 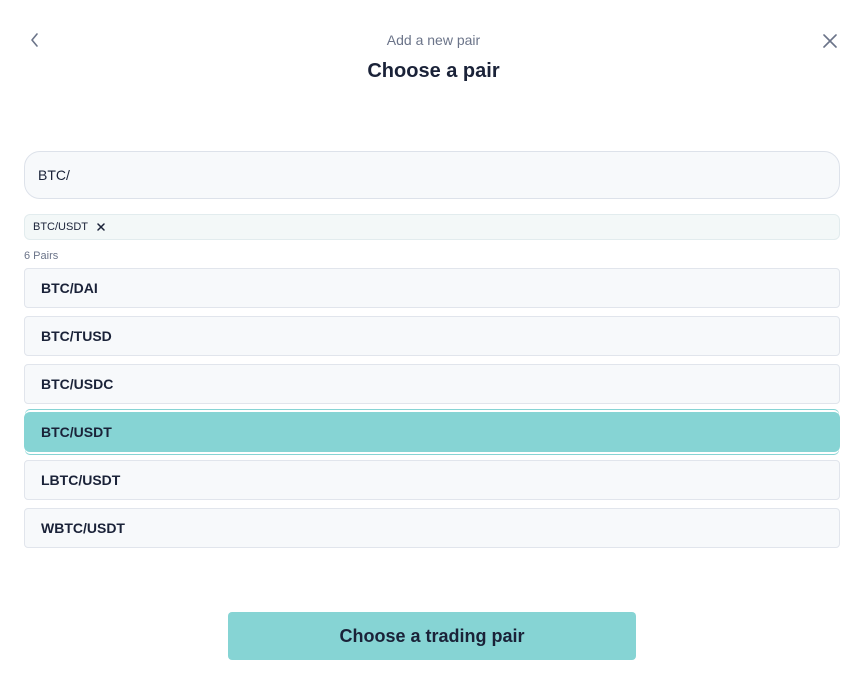 What do you see at coordinates (69, 288) in the screenshot?
I see `pair-item-label: BTC/DAI` at bounding box center [69, 288].